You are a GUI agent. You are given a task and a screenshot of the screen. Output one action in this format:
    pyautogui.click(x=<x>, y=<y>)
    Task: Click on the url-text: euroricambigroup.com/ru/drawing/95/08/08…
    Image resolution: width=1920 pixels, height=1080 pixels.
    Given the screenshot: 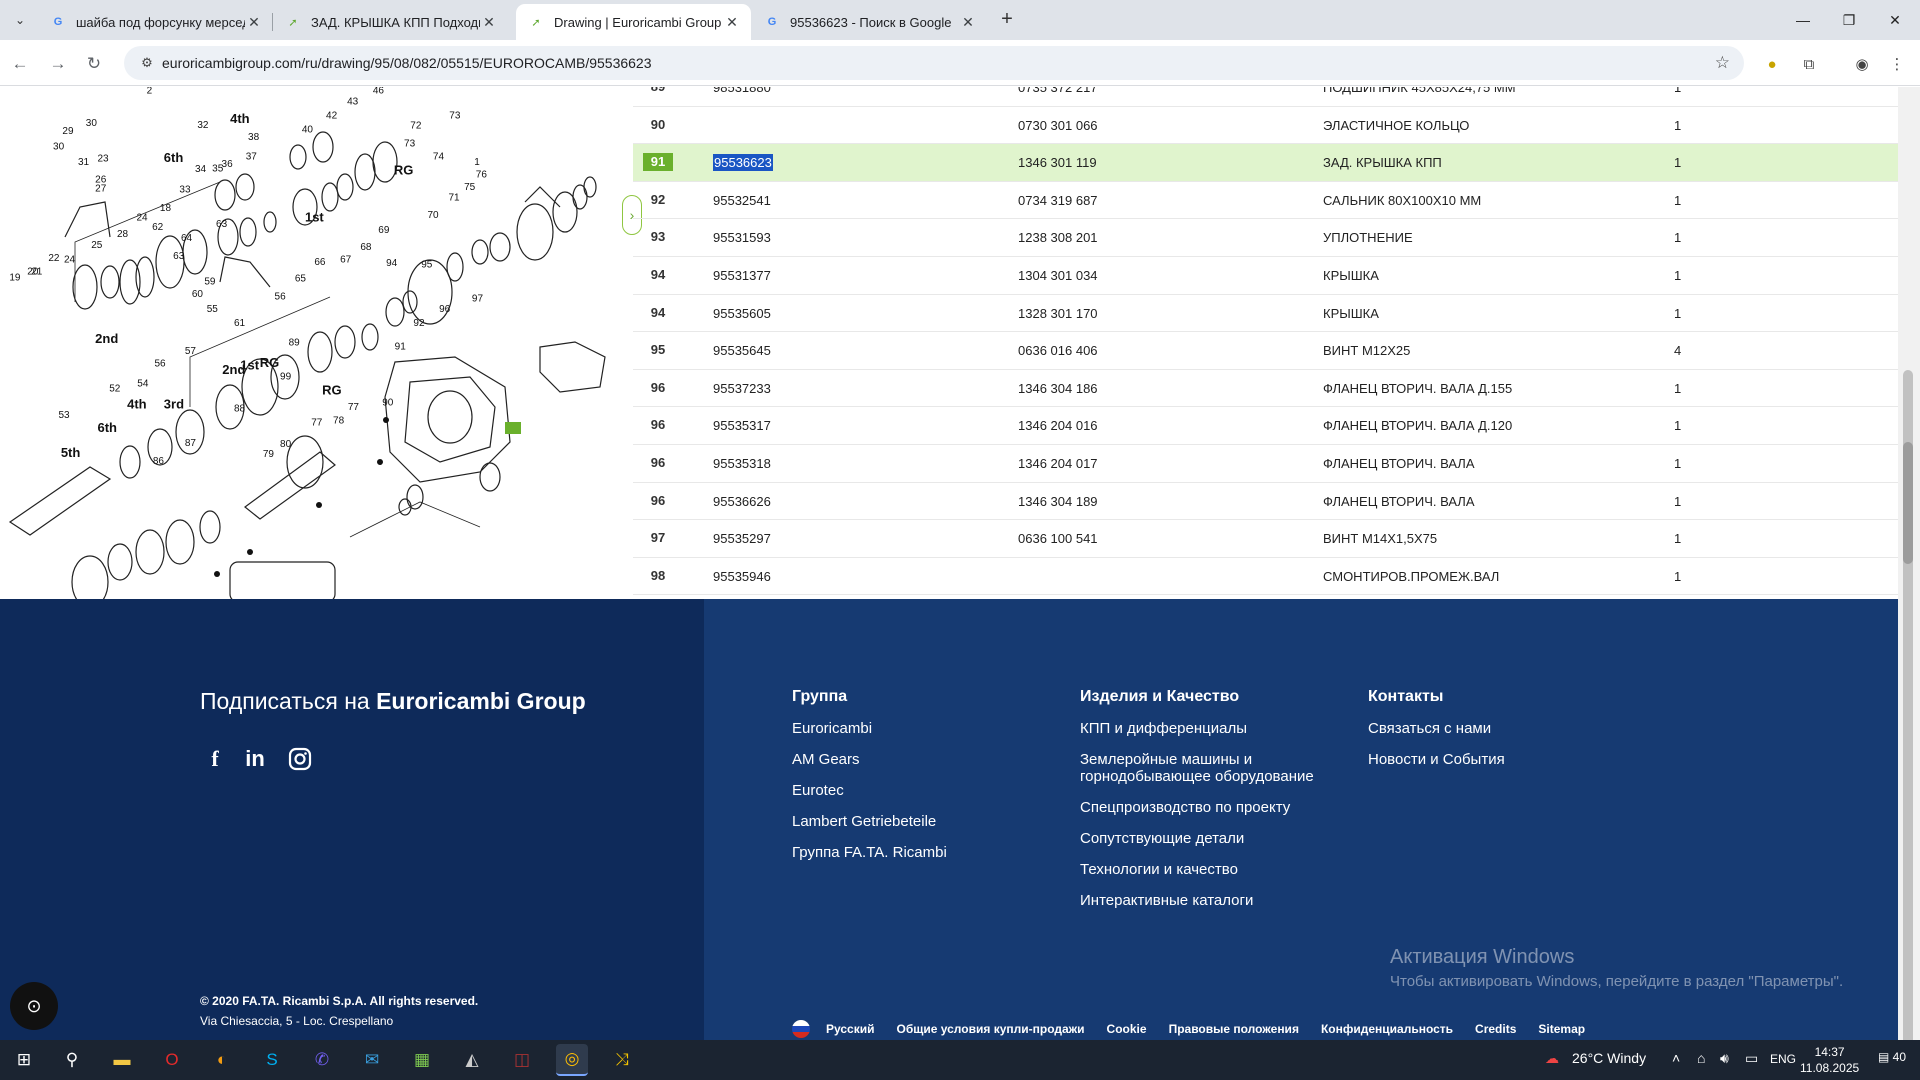 What is the action you would take?
    pyautogui.click(x=407, y=63)
    